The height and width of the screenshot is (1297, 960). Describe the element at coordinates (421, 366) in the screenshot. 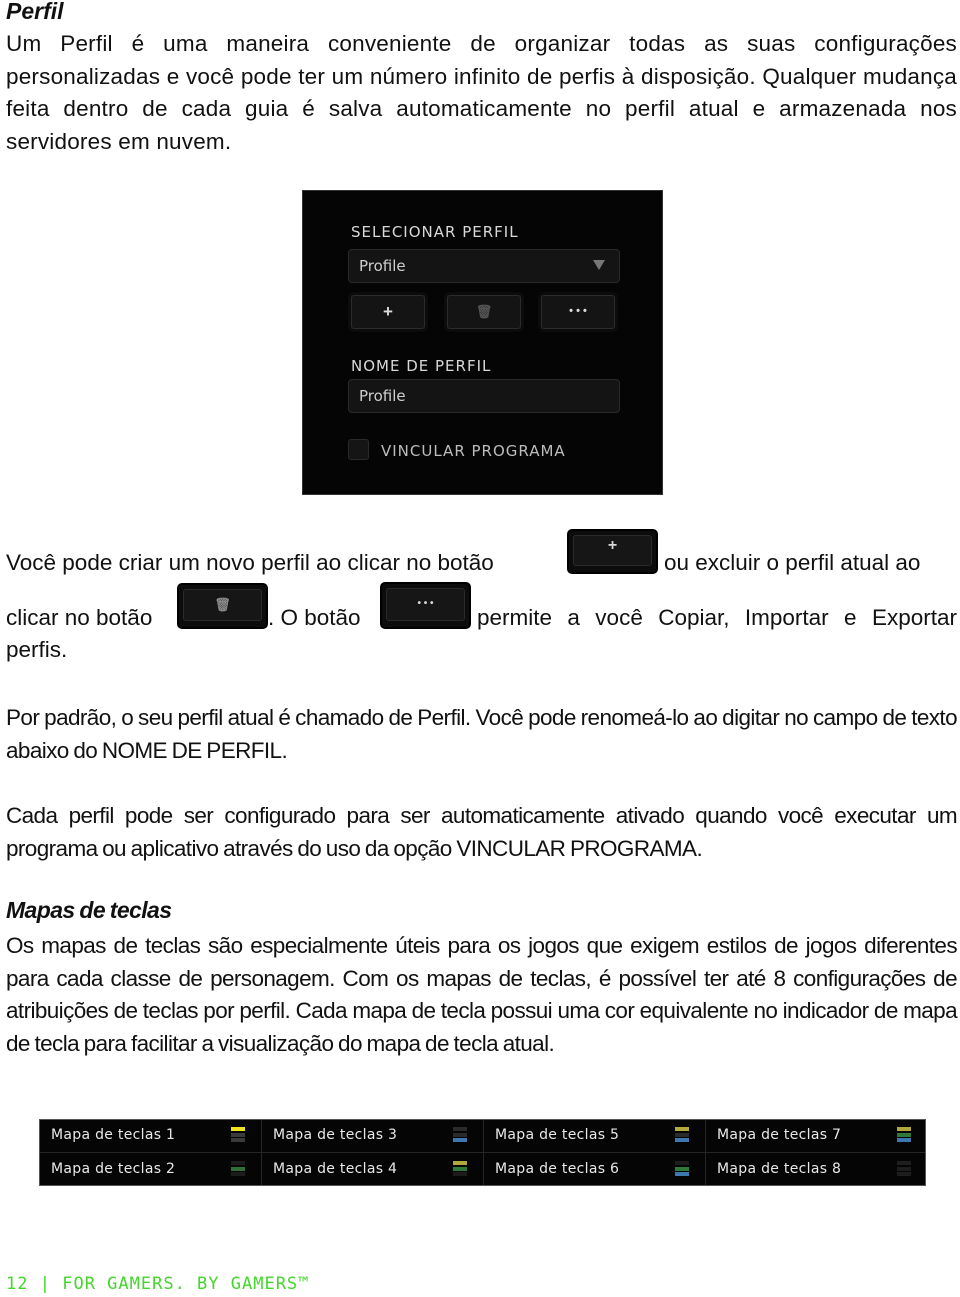

I see `profile-name-label: NOME DE PERFIL` at that location.